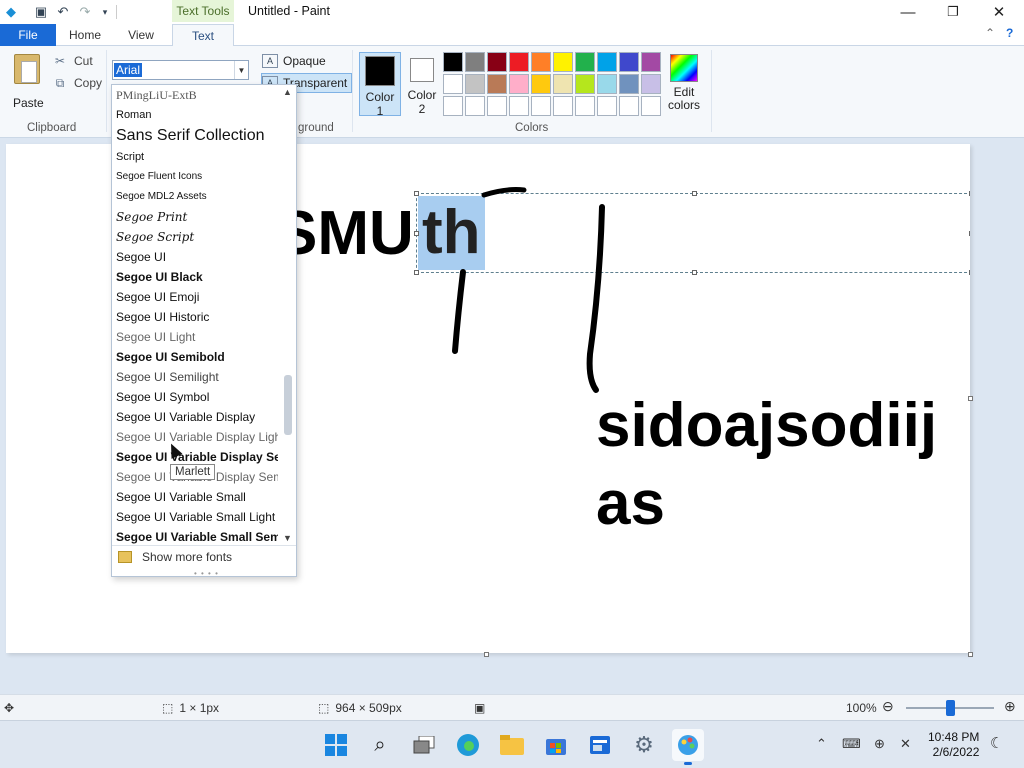 Image resolution: width=1024 pixels, height=768 pixels. What do you see at coordinates (380, 85) in the screenshot?
I see `color1-button: Color 1` at bounding box center [380, 85].